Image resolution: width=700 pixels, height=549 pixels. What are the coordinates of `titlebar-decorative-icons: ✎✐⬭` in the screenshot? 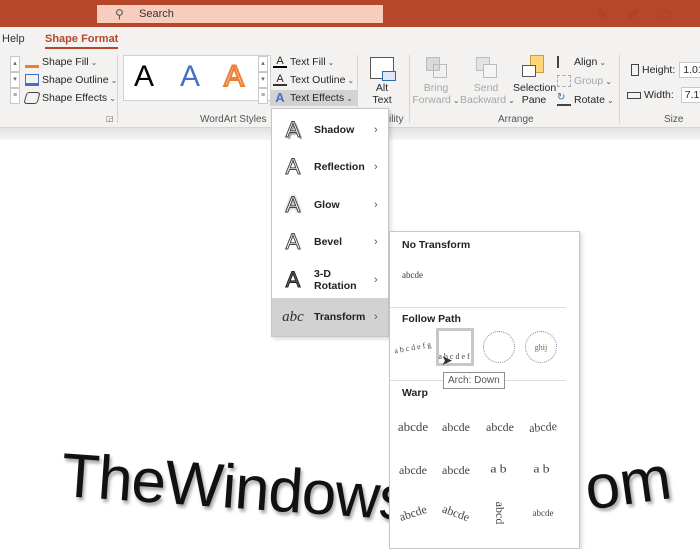 It's located at (642, 15).